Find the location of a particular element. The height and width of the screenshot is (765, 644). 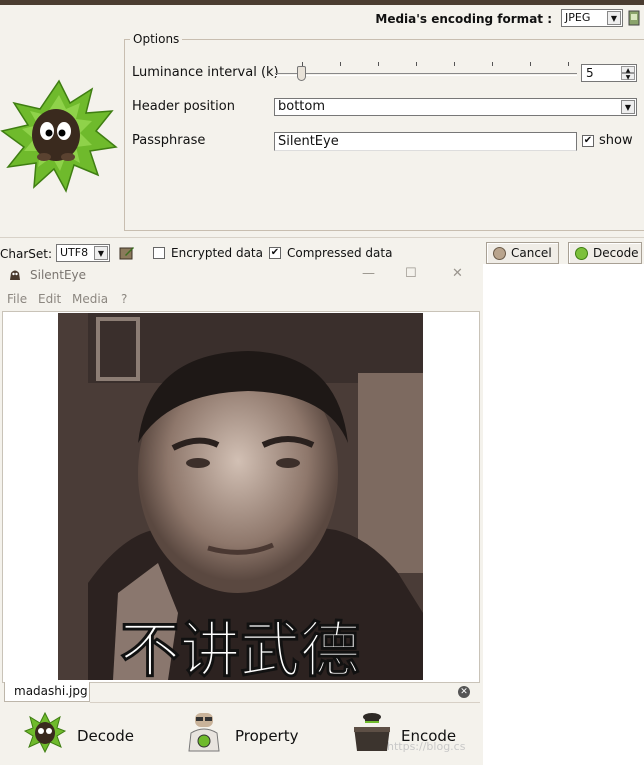

cancel-icon is located at coordinates (499, 253).